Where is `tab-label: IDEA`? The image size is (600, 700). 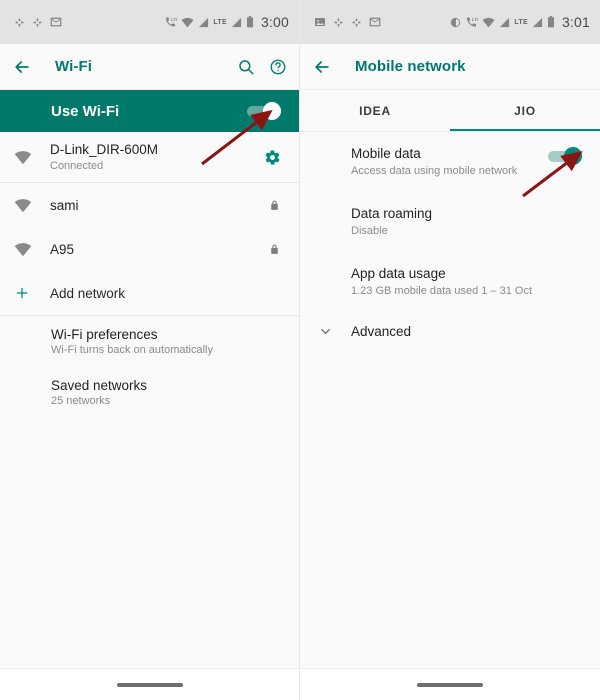 tab-label: IDEA is located at coordinates (375, 110).